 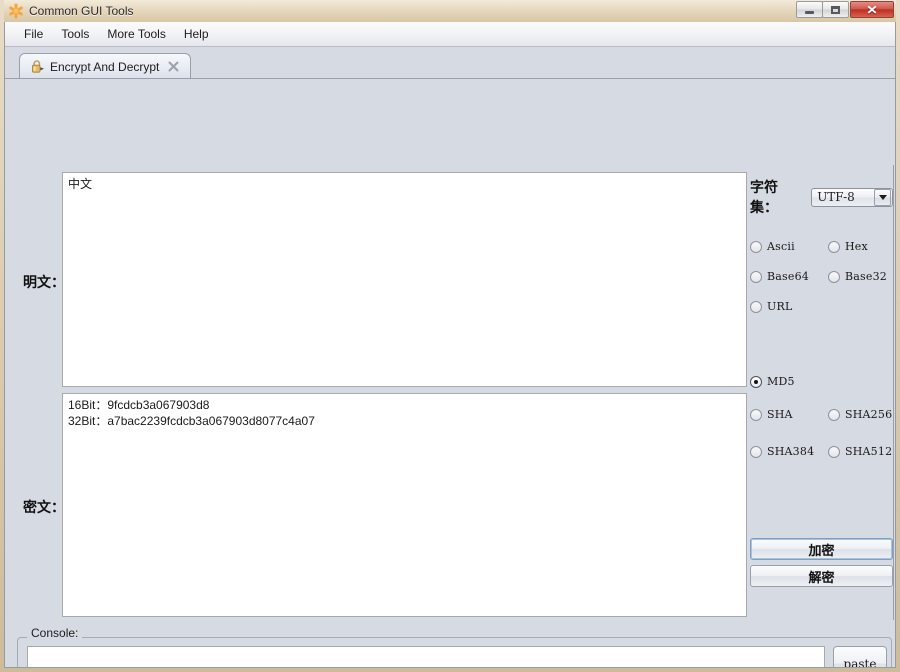 I want to click on ciphertext-label: 密文：, so click(x=44, y=508).